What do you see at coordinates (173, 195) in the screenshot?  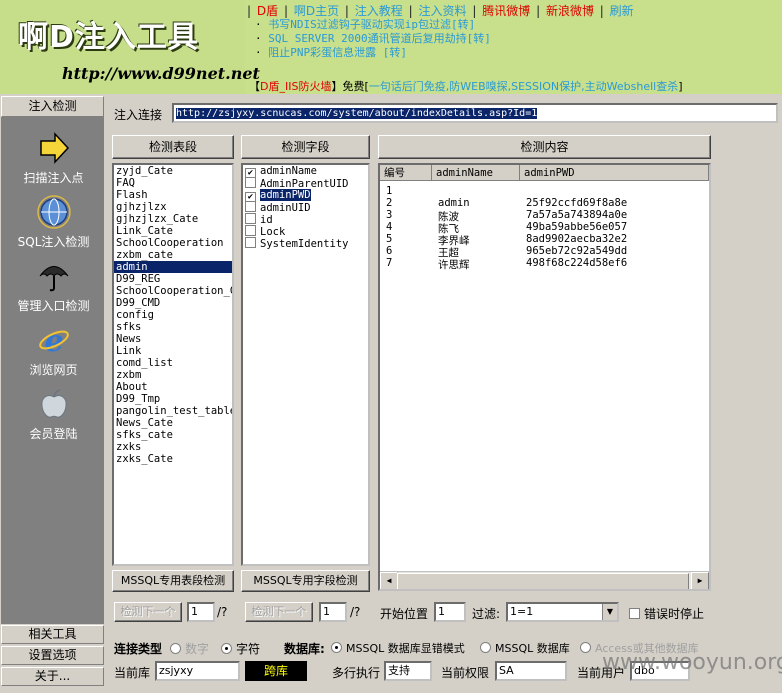 I see `table-list-item: Flash` at bounding box center [173, 195].